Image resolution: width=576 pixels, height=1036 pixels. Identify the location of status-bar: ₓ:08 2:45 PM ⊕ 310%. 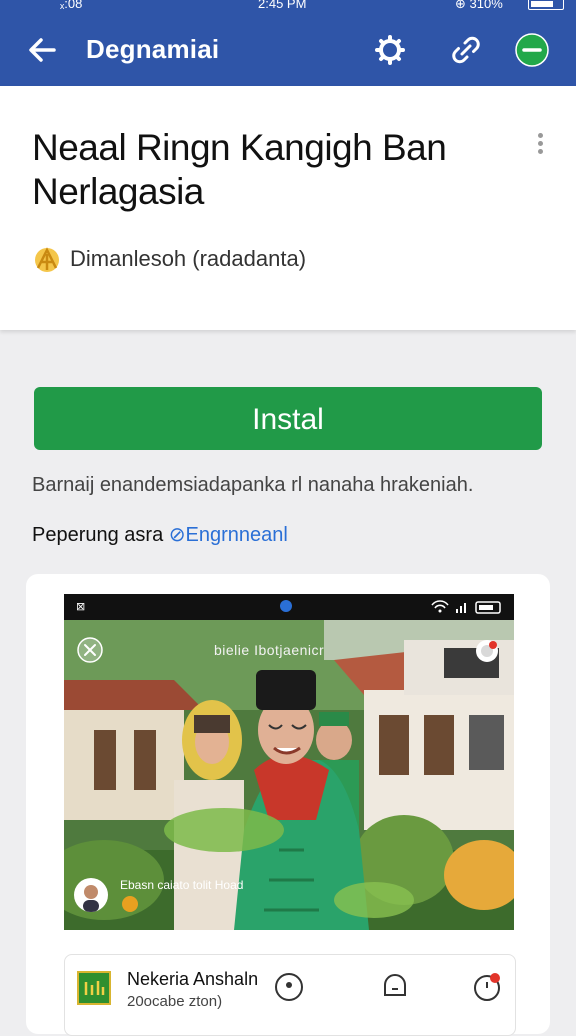
(288, 7).